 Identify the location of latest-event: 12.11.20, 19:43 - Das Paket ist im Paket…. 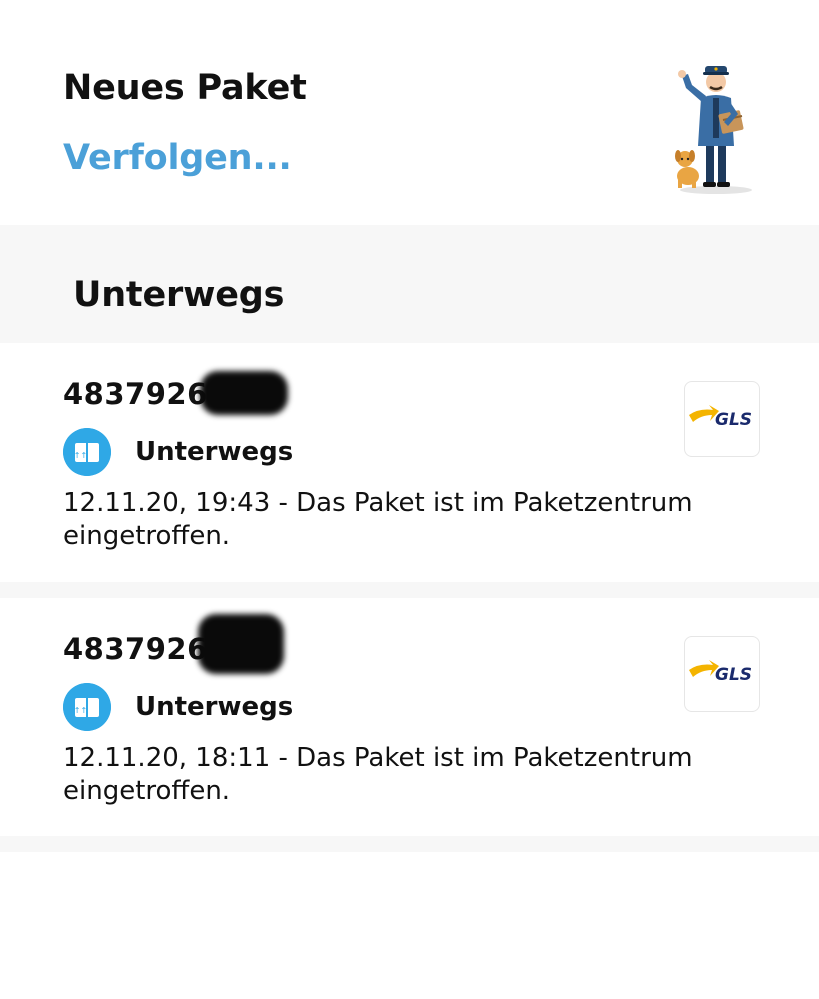
(378, 519).